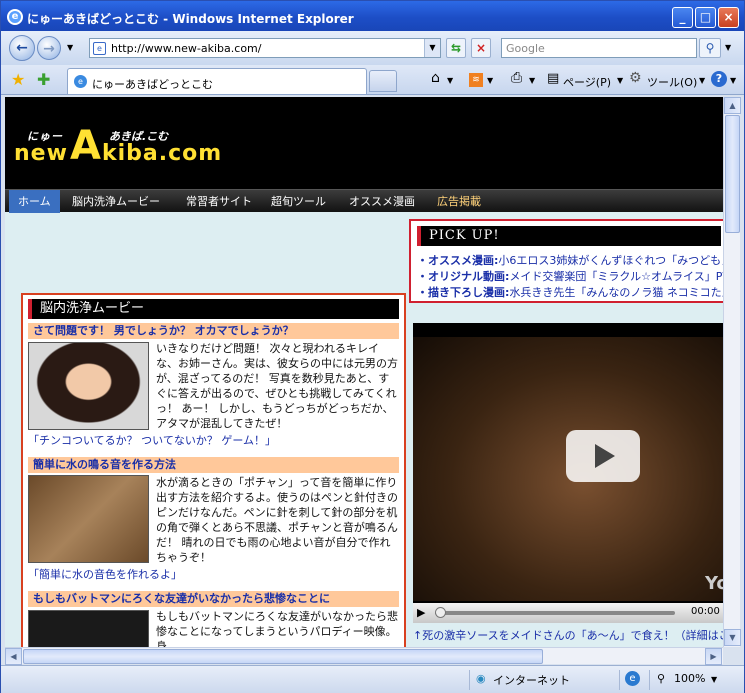 The image size is (745, 693). Describe the element at coordinates (213, 465) in the screenshot. I see `article-title: 簡単に水の鳴る音を作る方法` at that location.